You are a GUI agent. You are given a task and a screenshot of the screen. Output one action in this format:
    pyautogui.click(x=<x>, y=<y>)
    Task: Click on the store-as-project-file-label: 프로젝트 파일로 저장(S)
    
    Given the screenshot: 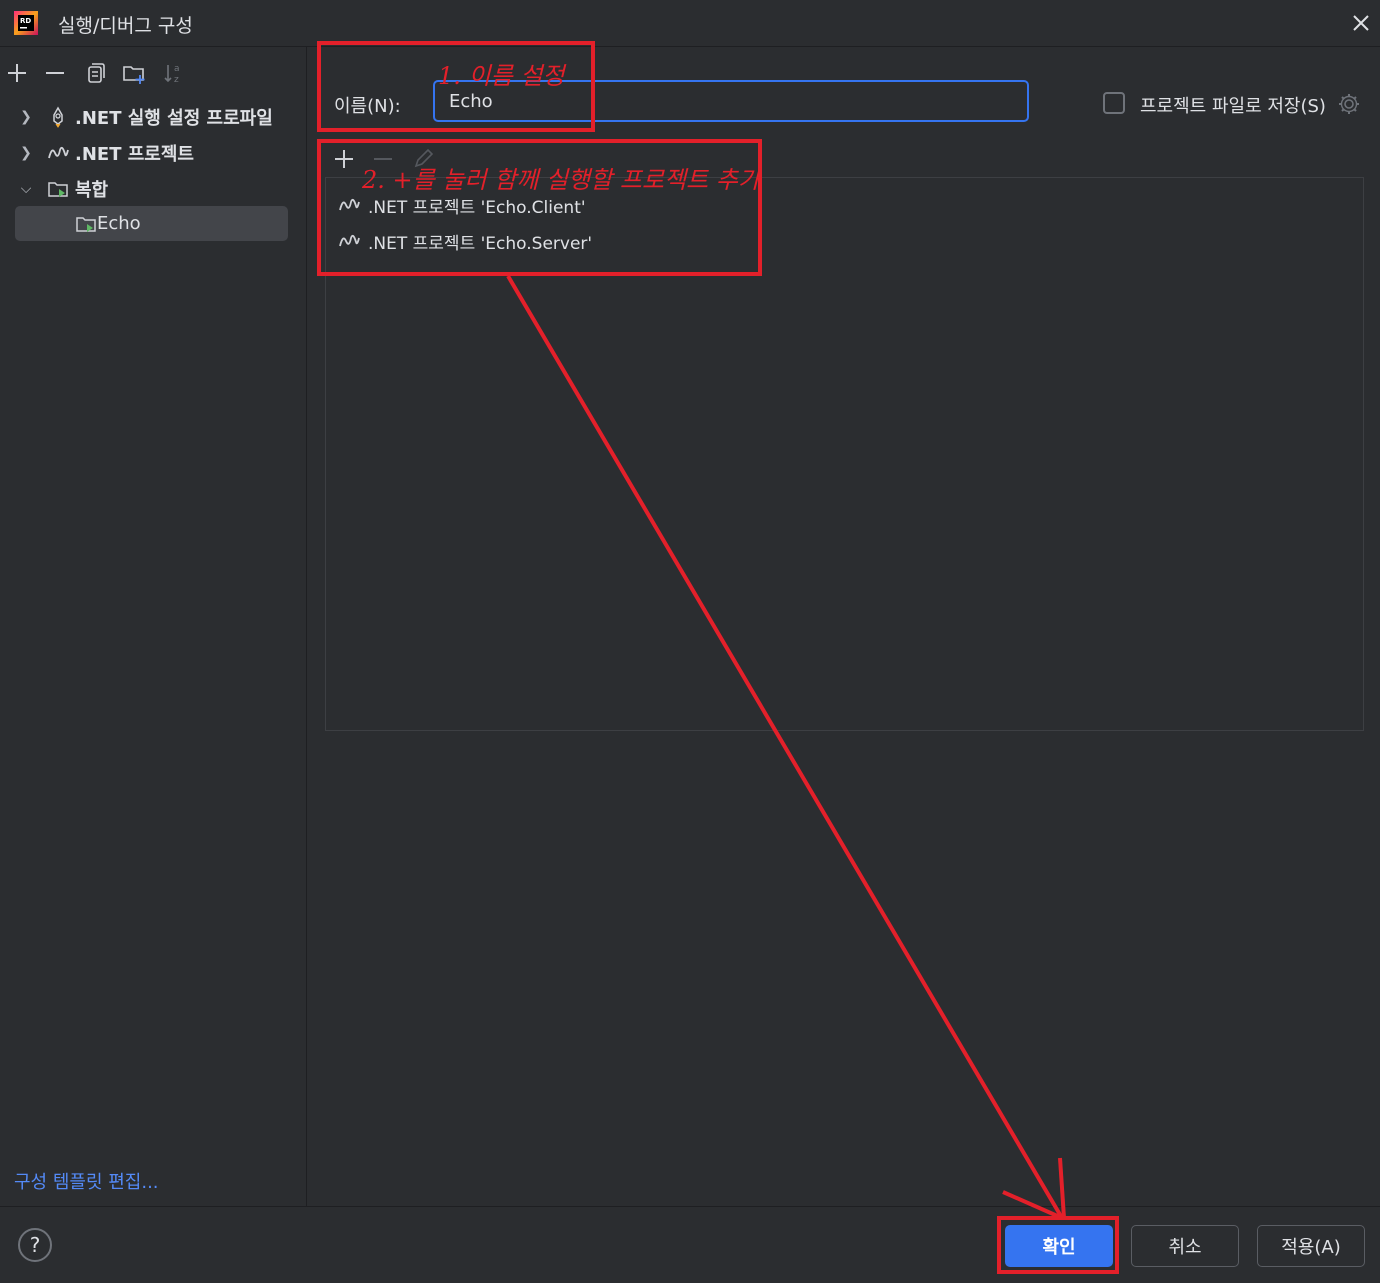 What is the action you would take?
    pyautogui.click(x=1233, y=105)
    